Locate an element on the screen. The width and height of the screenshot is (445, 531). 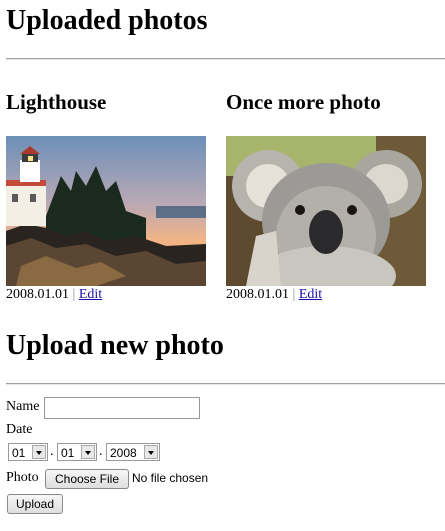
lighthouse-photo is located at coordinates (106, 211).